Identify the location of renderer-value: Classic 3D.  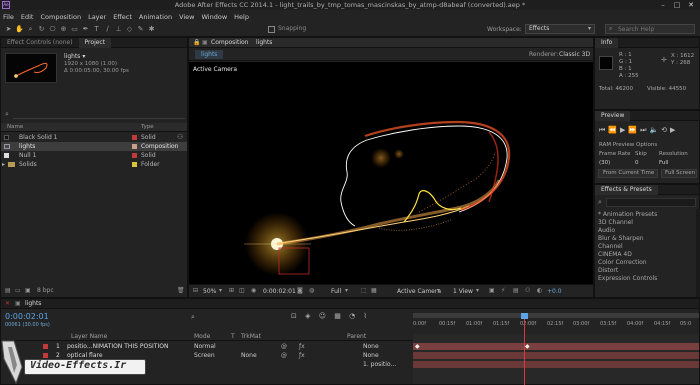
(574, 54).